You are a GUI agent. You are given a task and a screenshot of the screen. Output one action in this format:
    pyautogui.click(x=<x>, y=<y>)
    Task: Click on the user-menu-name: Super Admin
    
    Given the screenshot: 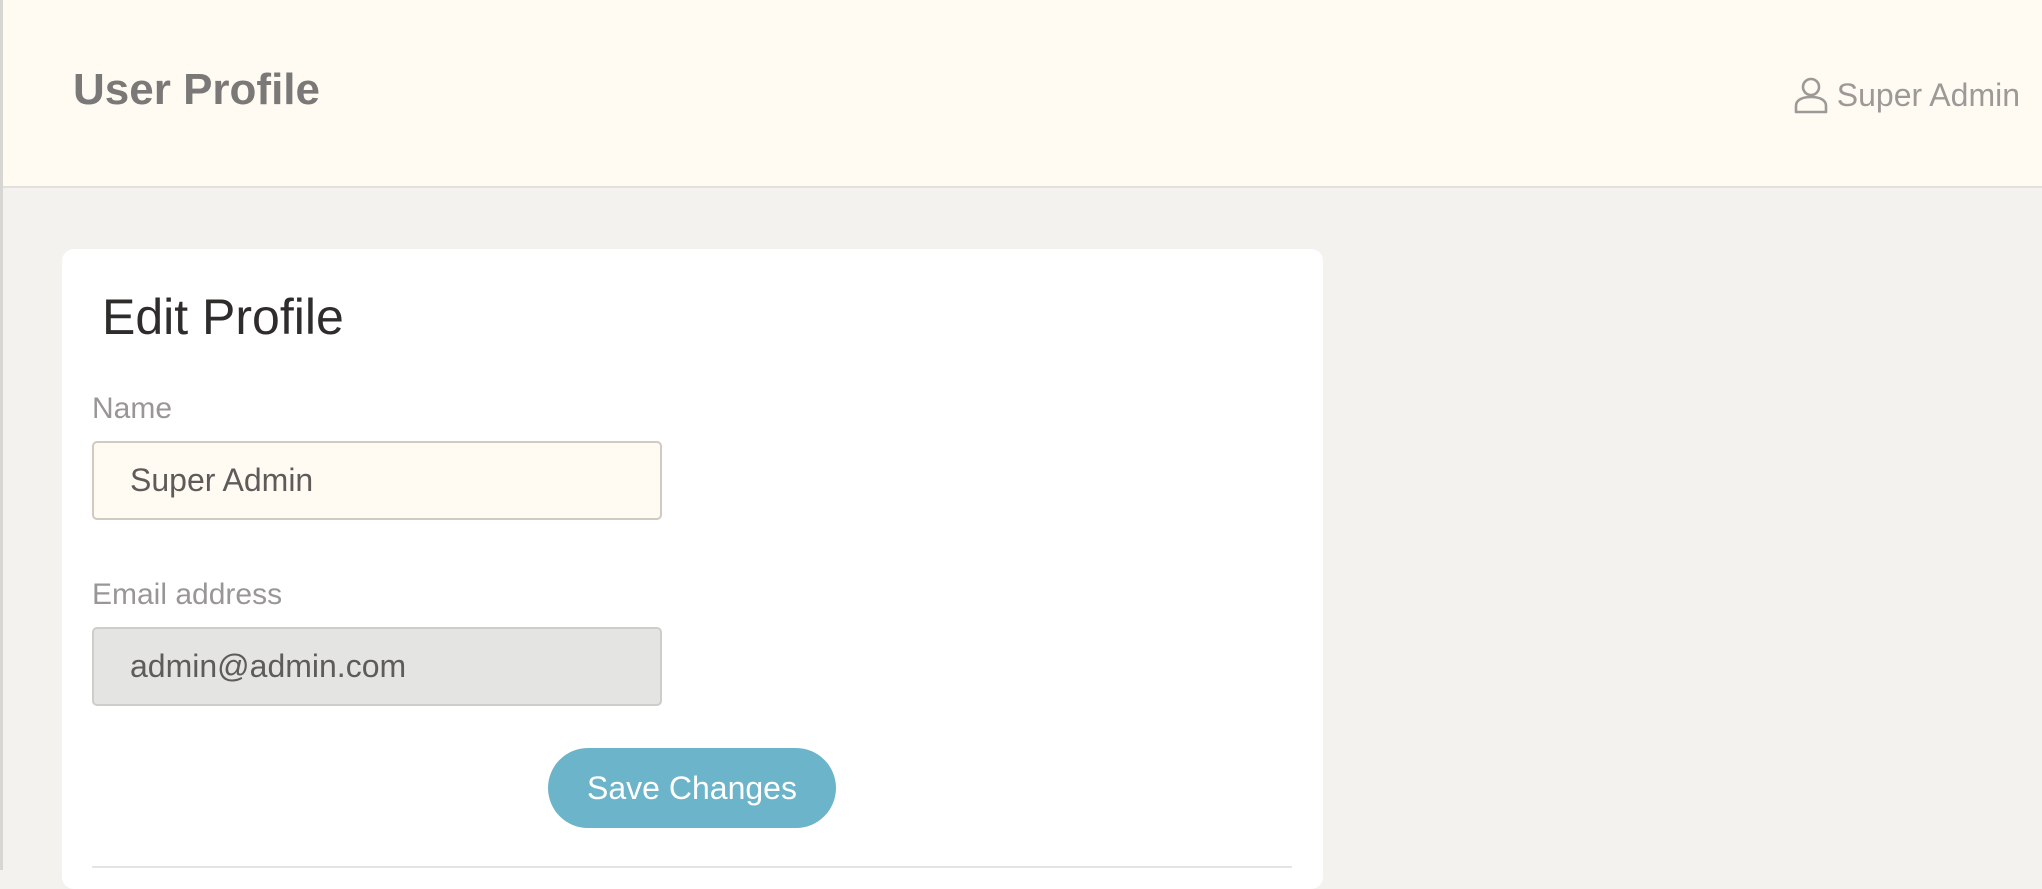 What is the action you would take?
    pyautogui.click(x=1928, y=94)
    